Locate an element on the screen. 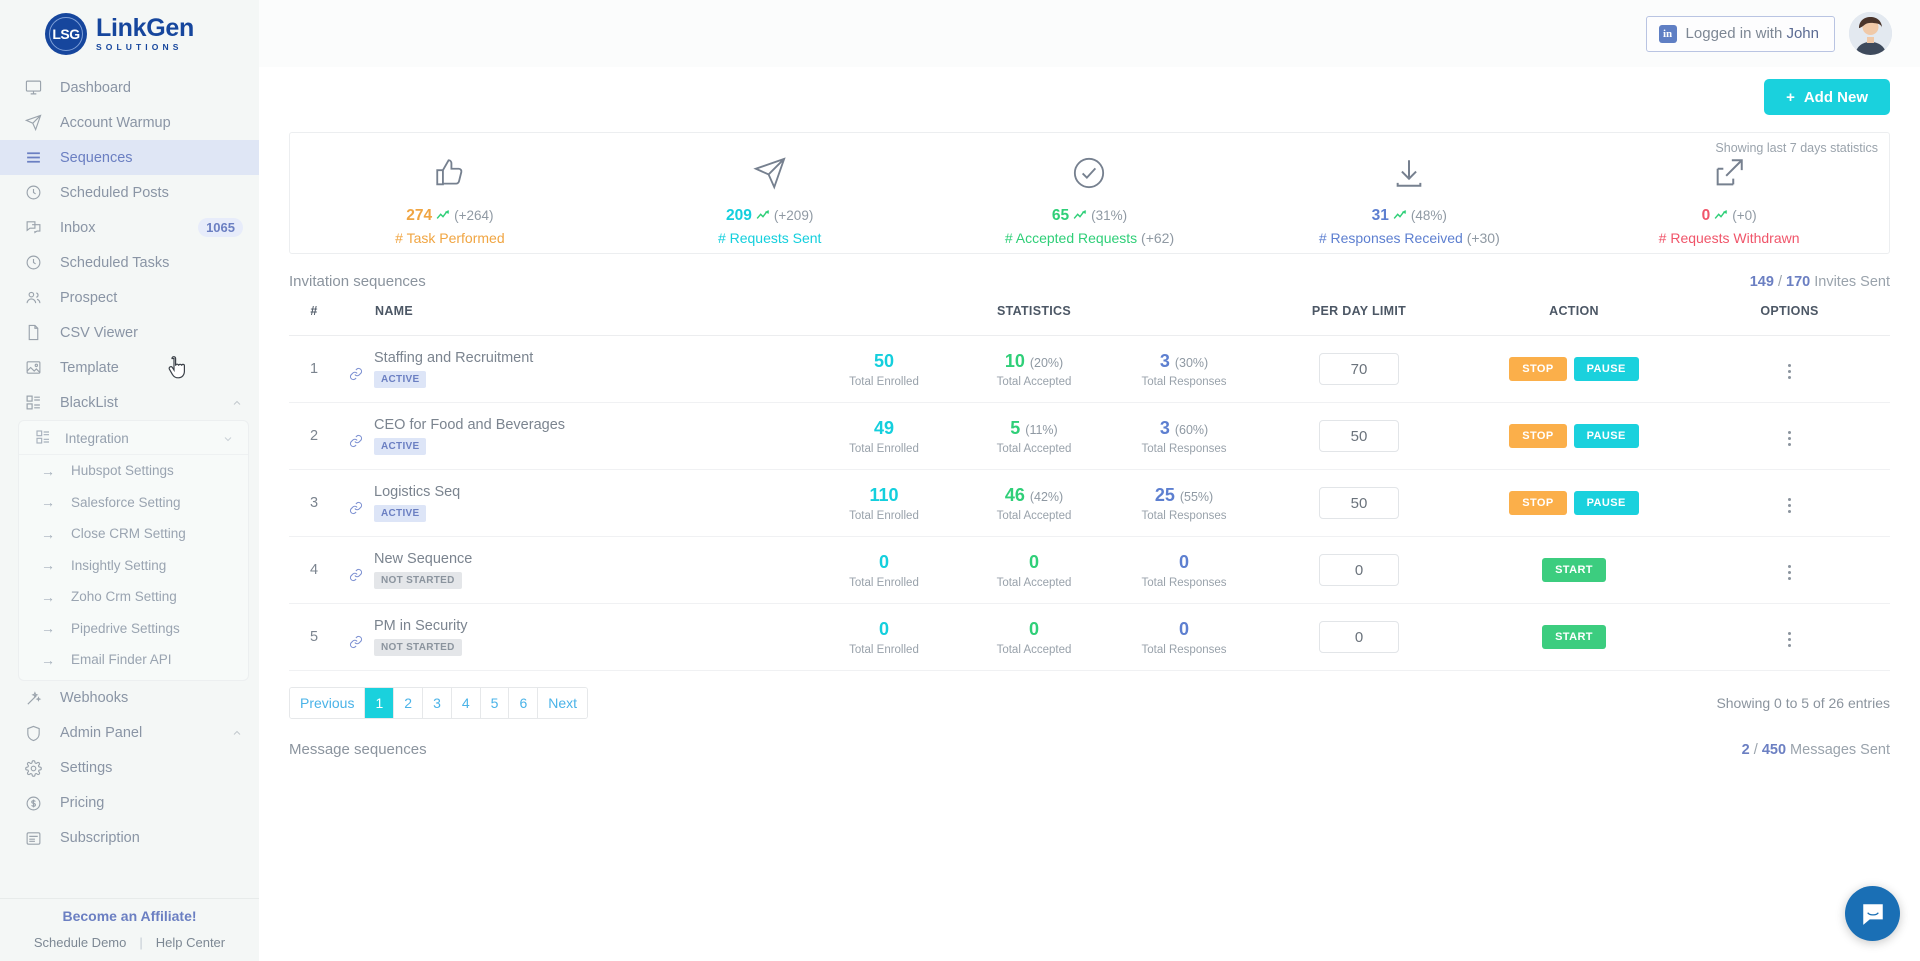 This screenshot has width=1920, height=961. sidebar-item-pricing: Pricing is located at coordinates (129, 803).